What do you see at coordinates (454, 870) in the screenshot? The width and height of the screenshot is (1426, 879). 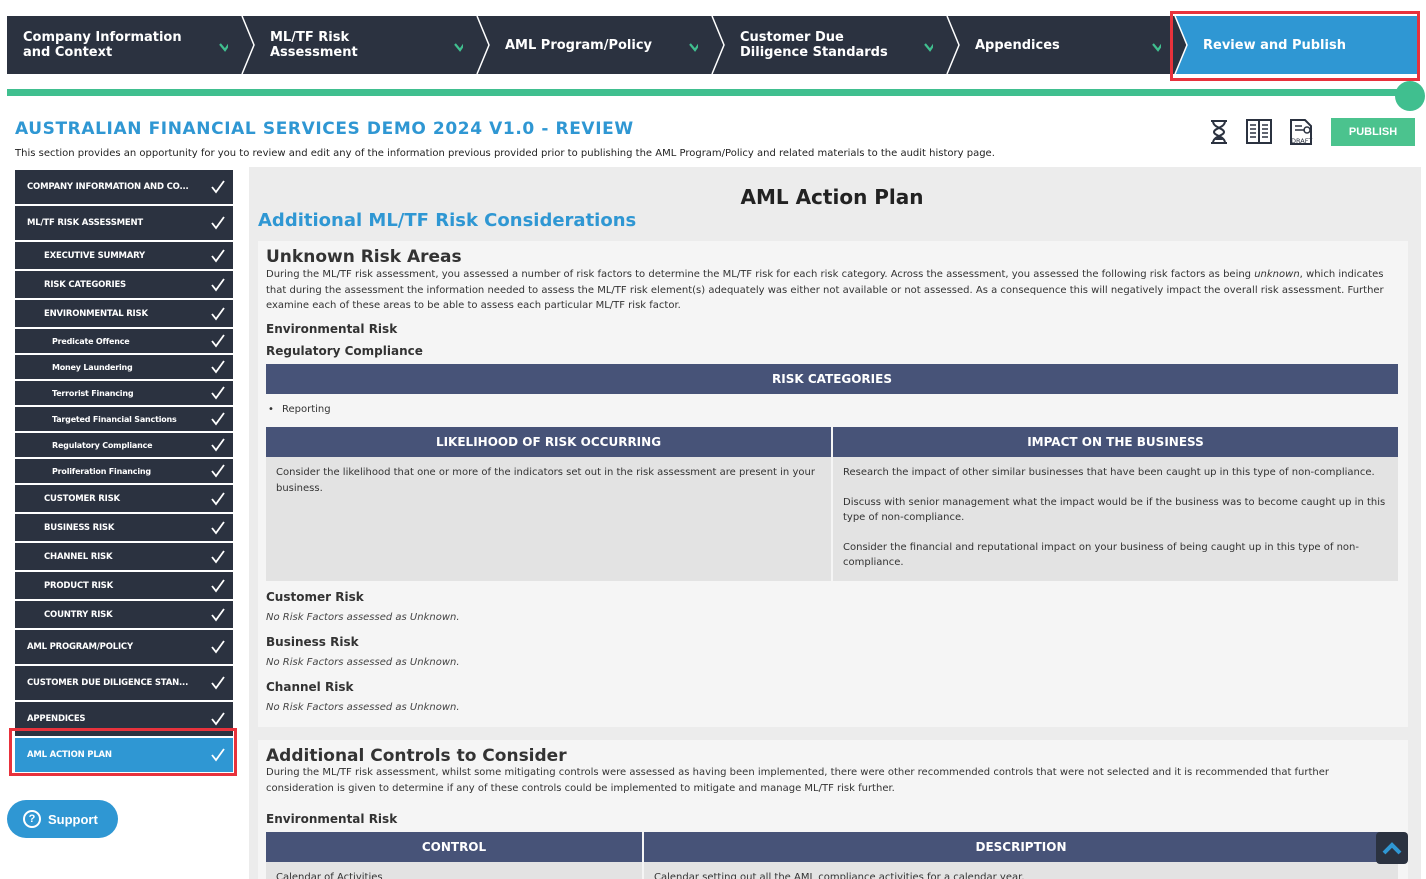 I see `control-cell: Calendar of Activities` at bounding box center [454, 870].